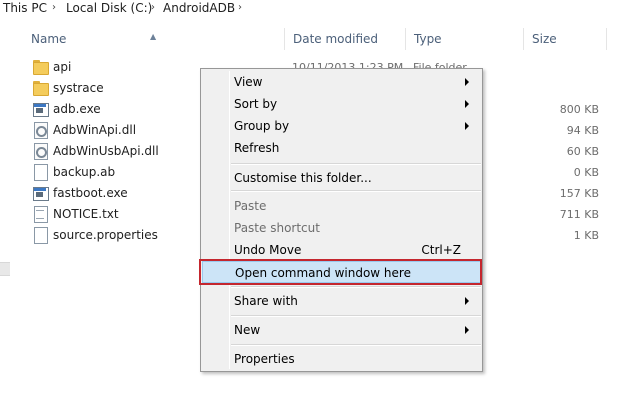  I want to click on file-size: 94 KB, so click(582, 130).